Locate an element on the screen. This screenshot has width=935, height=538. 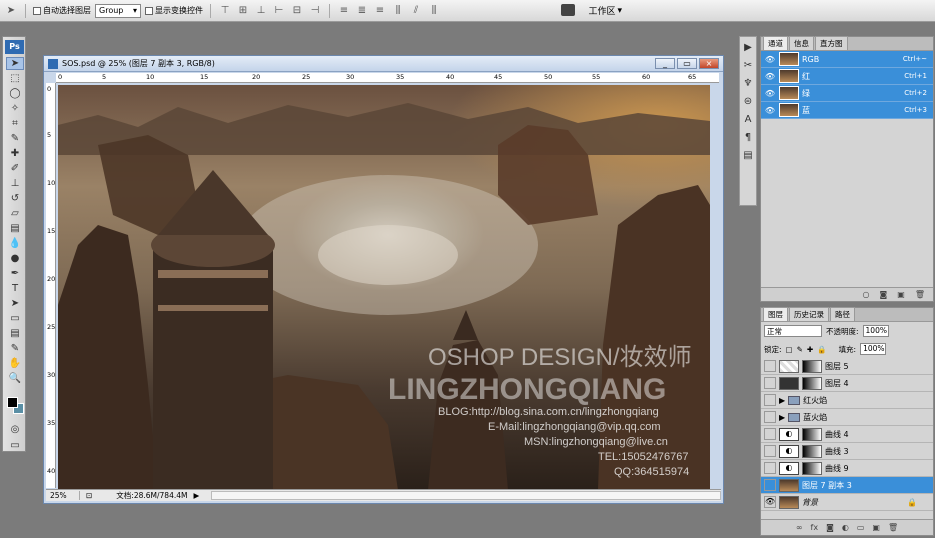
lasso-tool-icon: ◯ is located at coordinates (15, 93).